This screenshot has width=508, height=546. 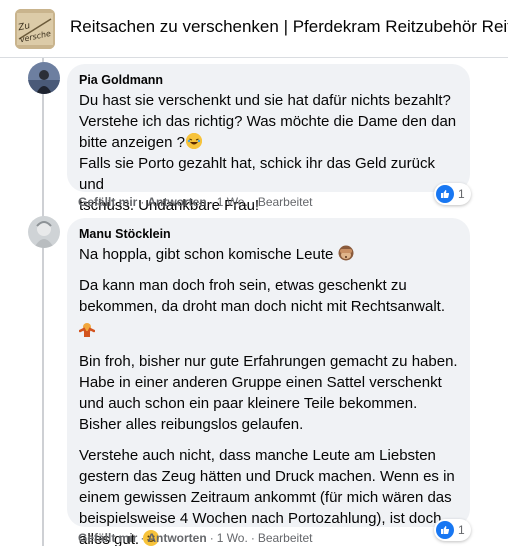 What do you see at coordinates (193, 141) in the screenshot?
I see `laughing-emoji-icon` at bounding box center [193, 141].